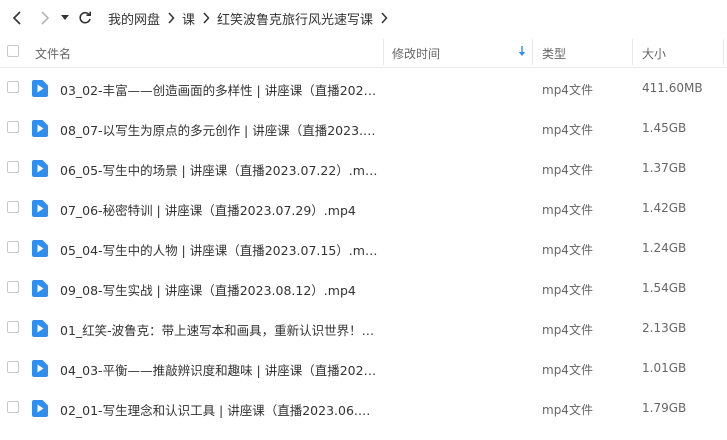 Image resolution: width=727 pixels, height=440 pixels. What do you see at coordinates (522, 51) in the screenshot?
I see `sort-descending-icon` at bounding box center [522, 51].